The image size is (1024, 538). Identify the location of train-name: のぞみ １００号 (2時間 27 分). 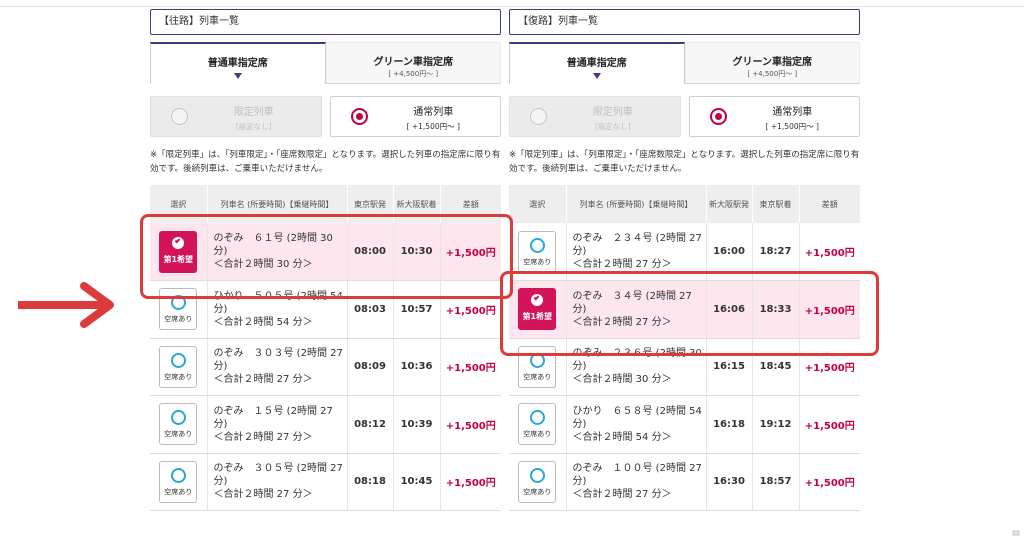
(637, 475).